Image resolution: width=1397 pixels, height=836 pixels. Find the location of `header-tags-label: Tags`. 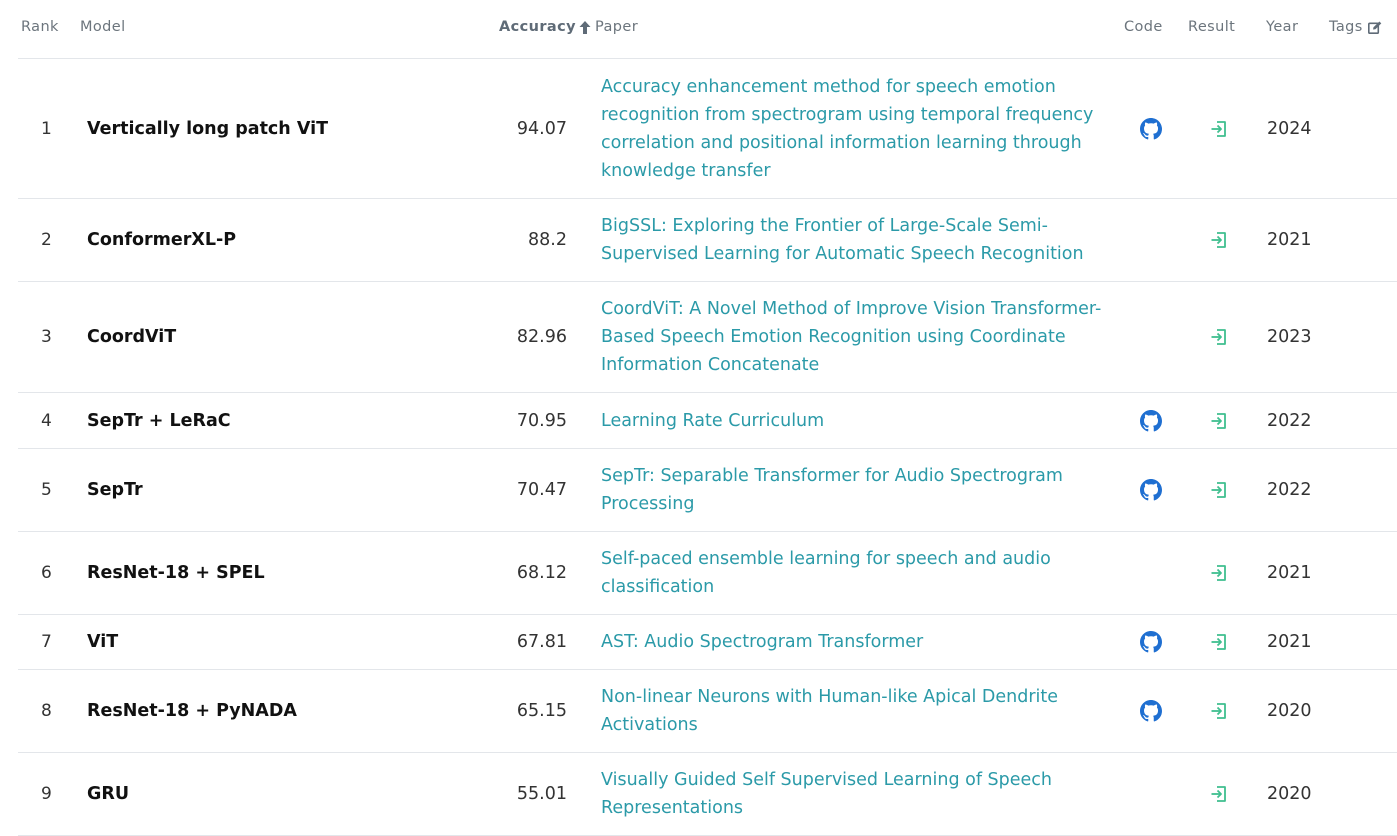

header-tags-label: Tags is located at coordinates (1346, 27).